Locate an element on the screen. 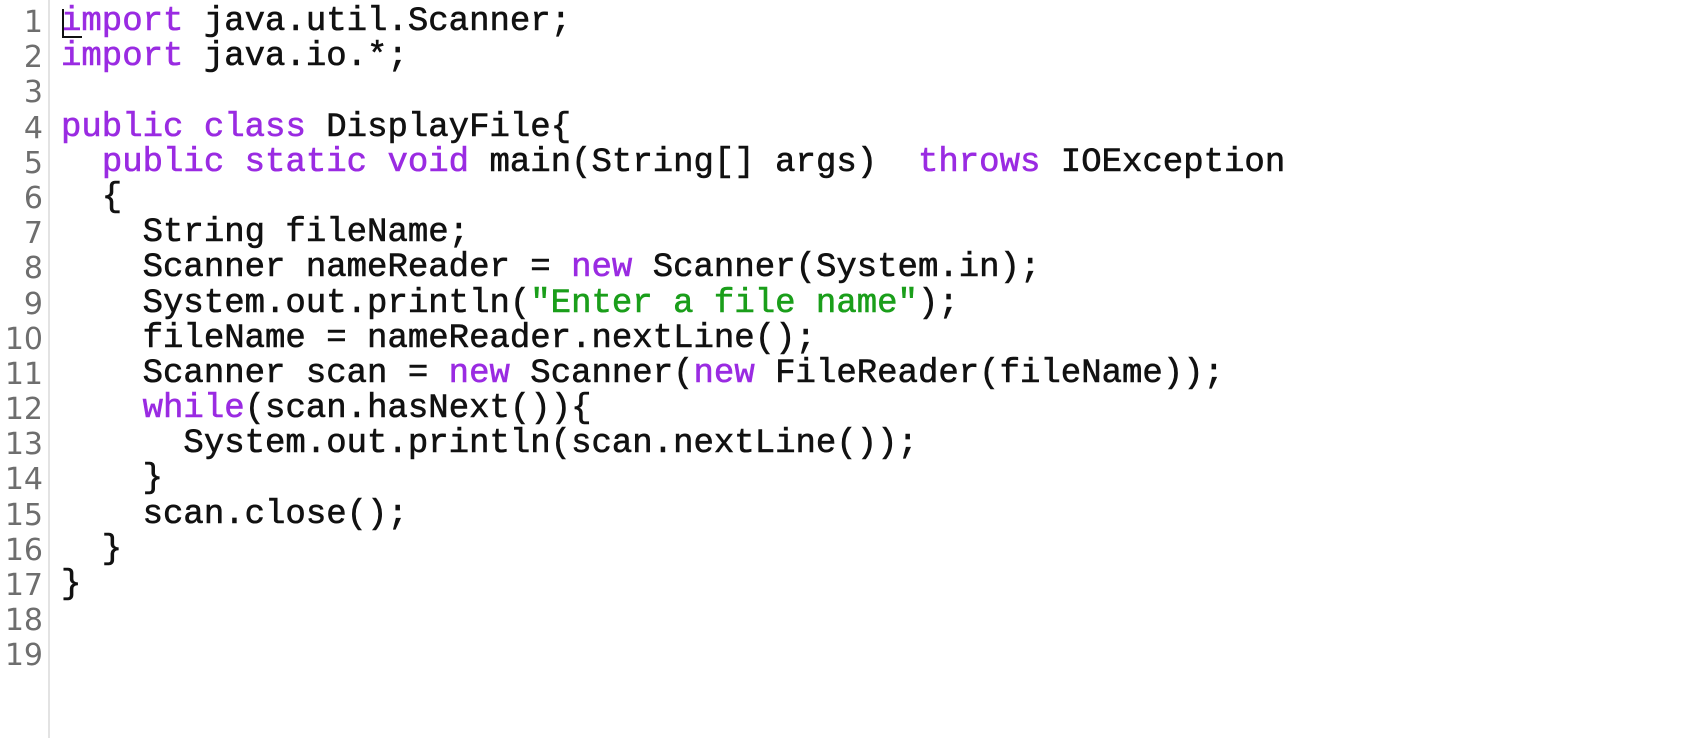 This screenshot has height=738, width=1692. keyword-token: void is located at coordinates (428, 162).